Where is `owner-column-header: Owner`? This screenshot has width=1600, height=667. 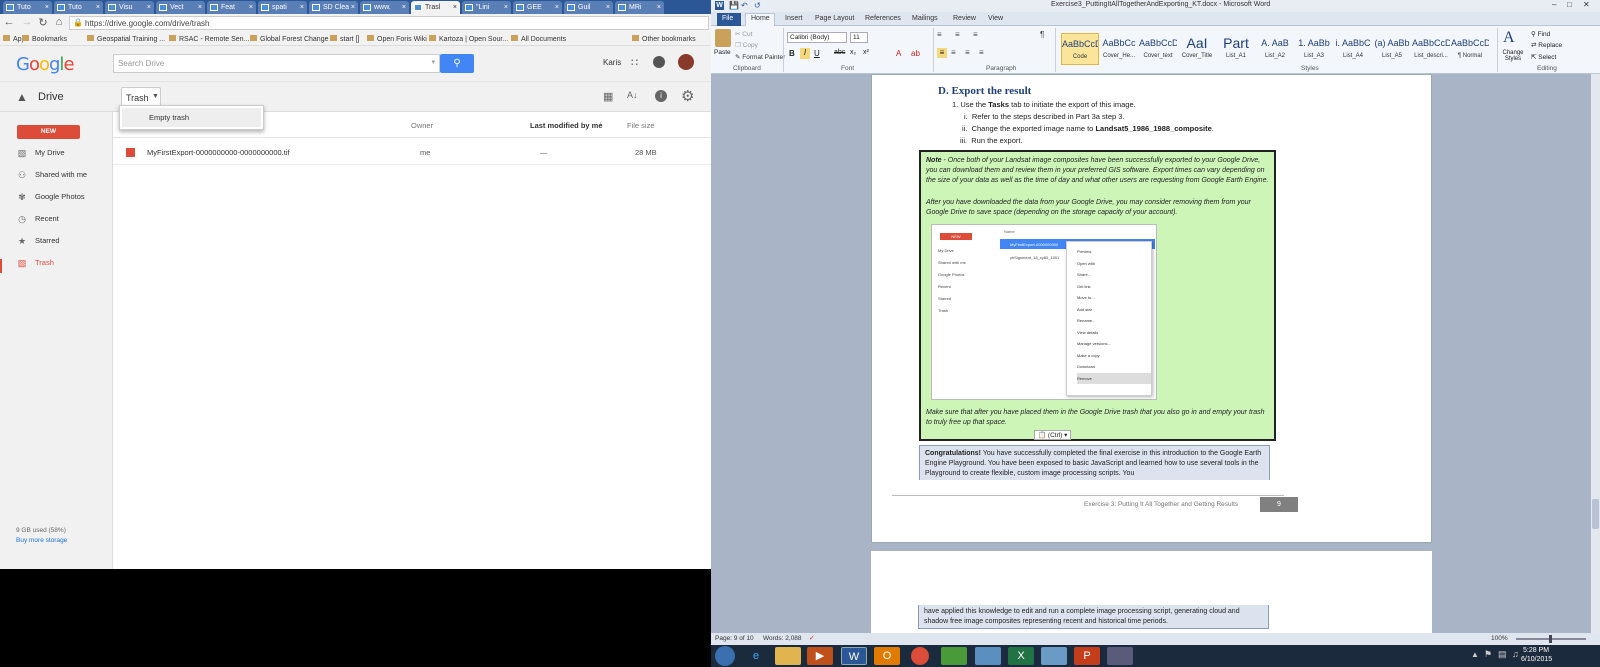 owner-column-header: Owner is located at coordinates (422, 125).